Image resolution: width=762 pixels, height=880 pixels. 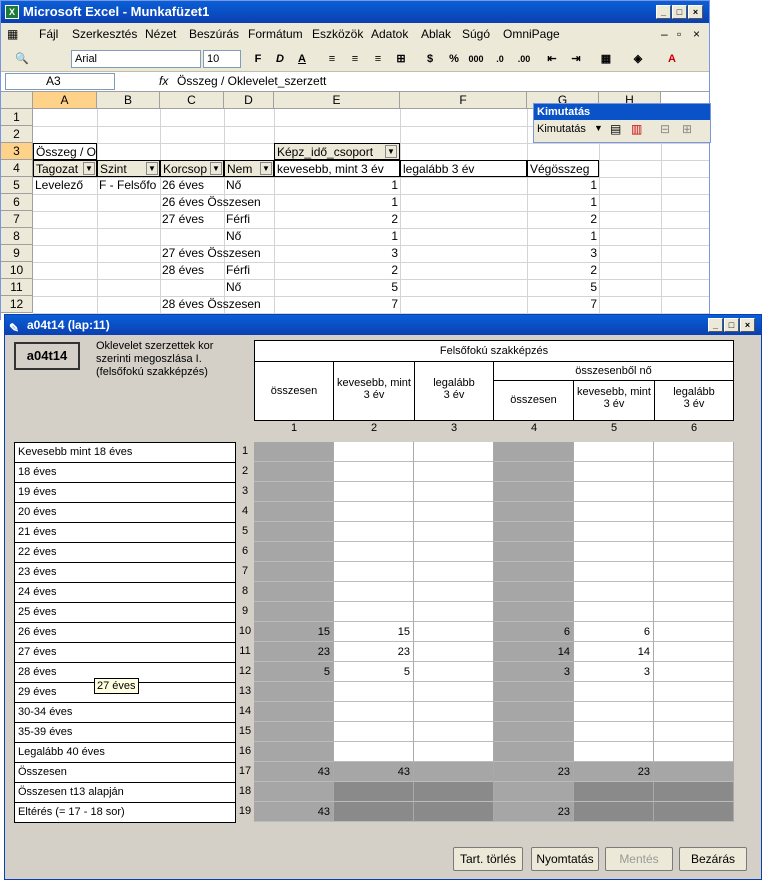 What do you see at coordinates (65, 185) in the screenshot?
I see `cell-a5: Levelező` at bounding box center [65, 185].